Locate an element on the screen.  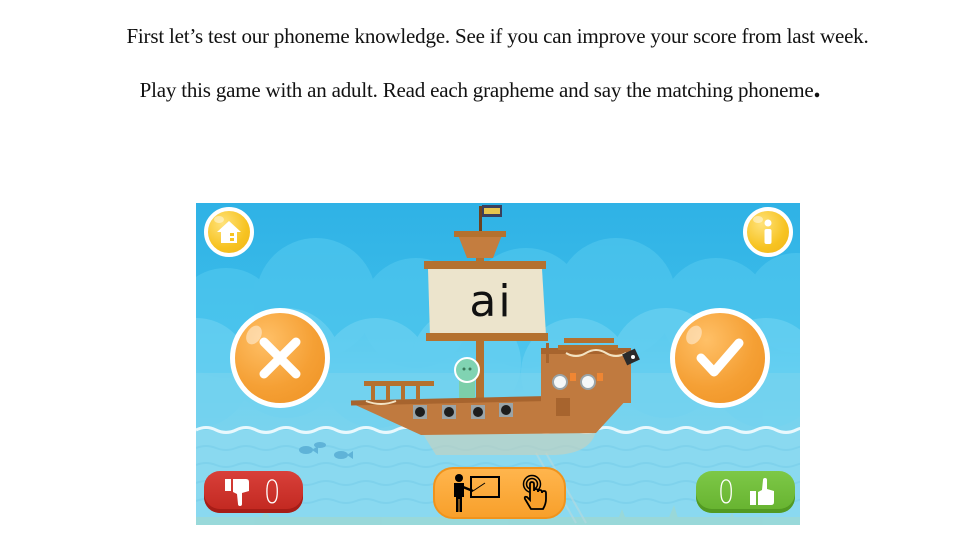
teacher-icon is located at coordinates (476, 493).